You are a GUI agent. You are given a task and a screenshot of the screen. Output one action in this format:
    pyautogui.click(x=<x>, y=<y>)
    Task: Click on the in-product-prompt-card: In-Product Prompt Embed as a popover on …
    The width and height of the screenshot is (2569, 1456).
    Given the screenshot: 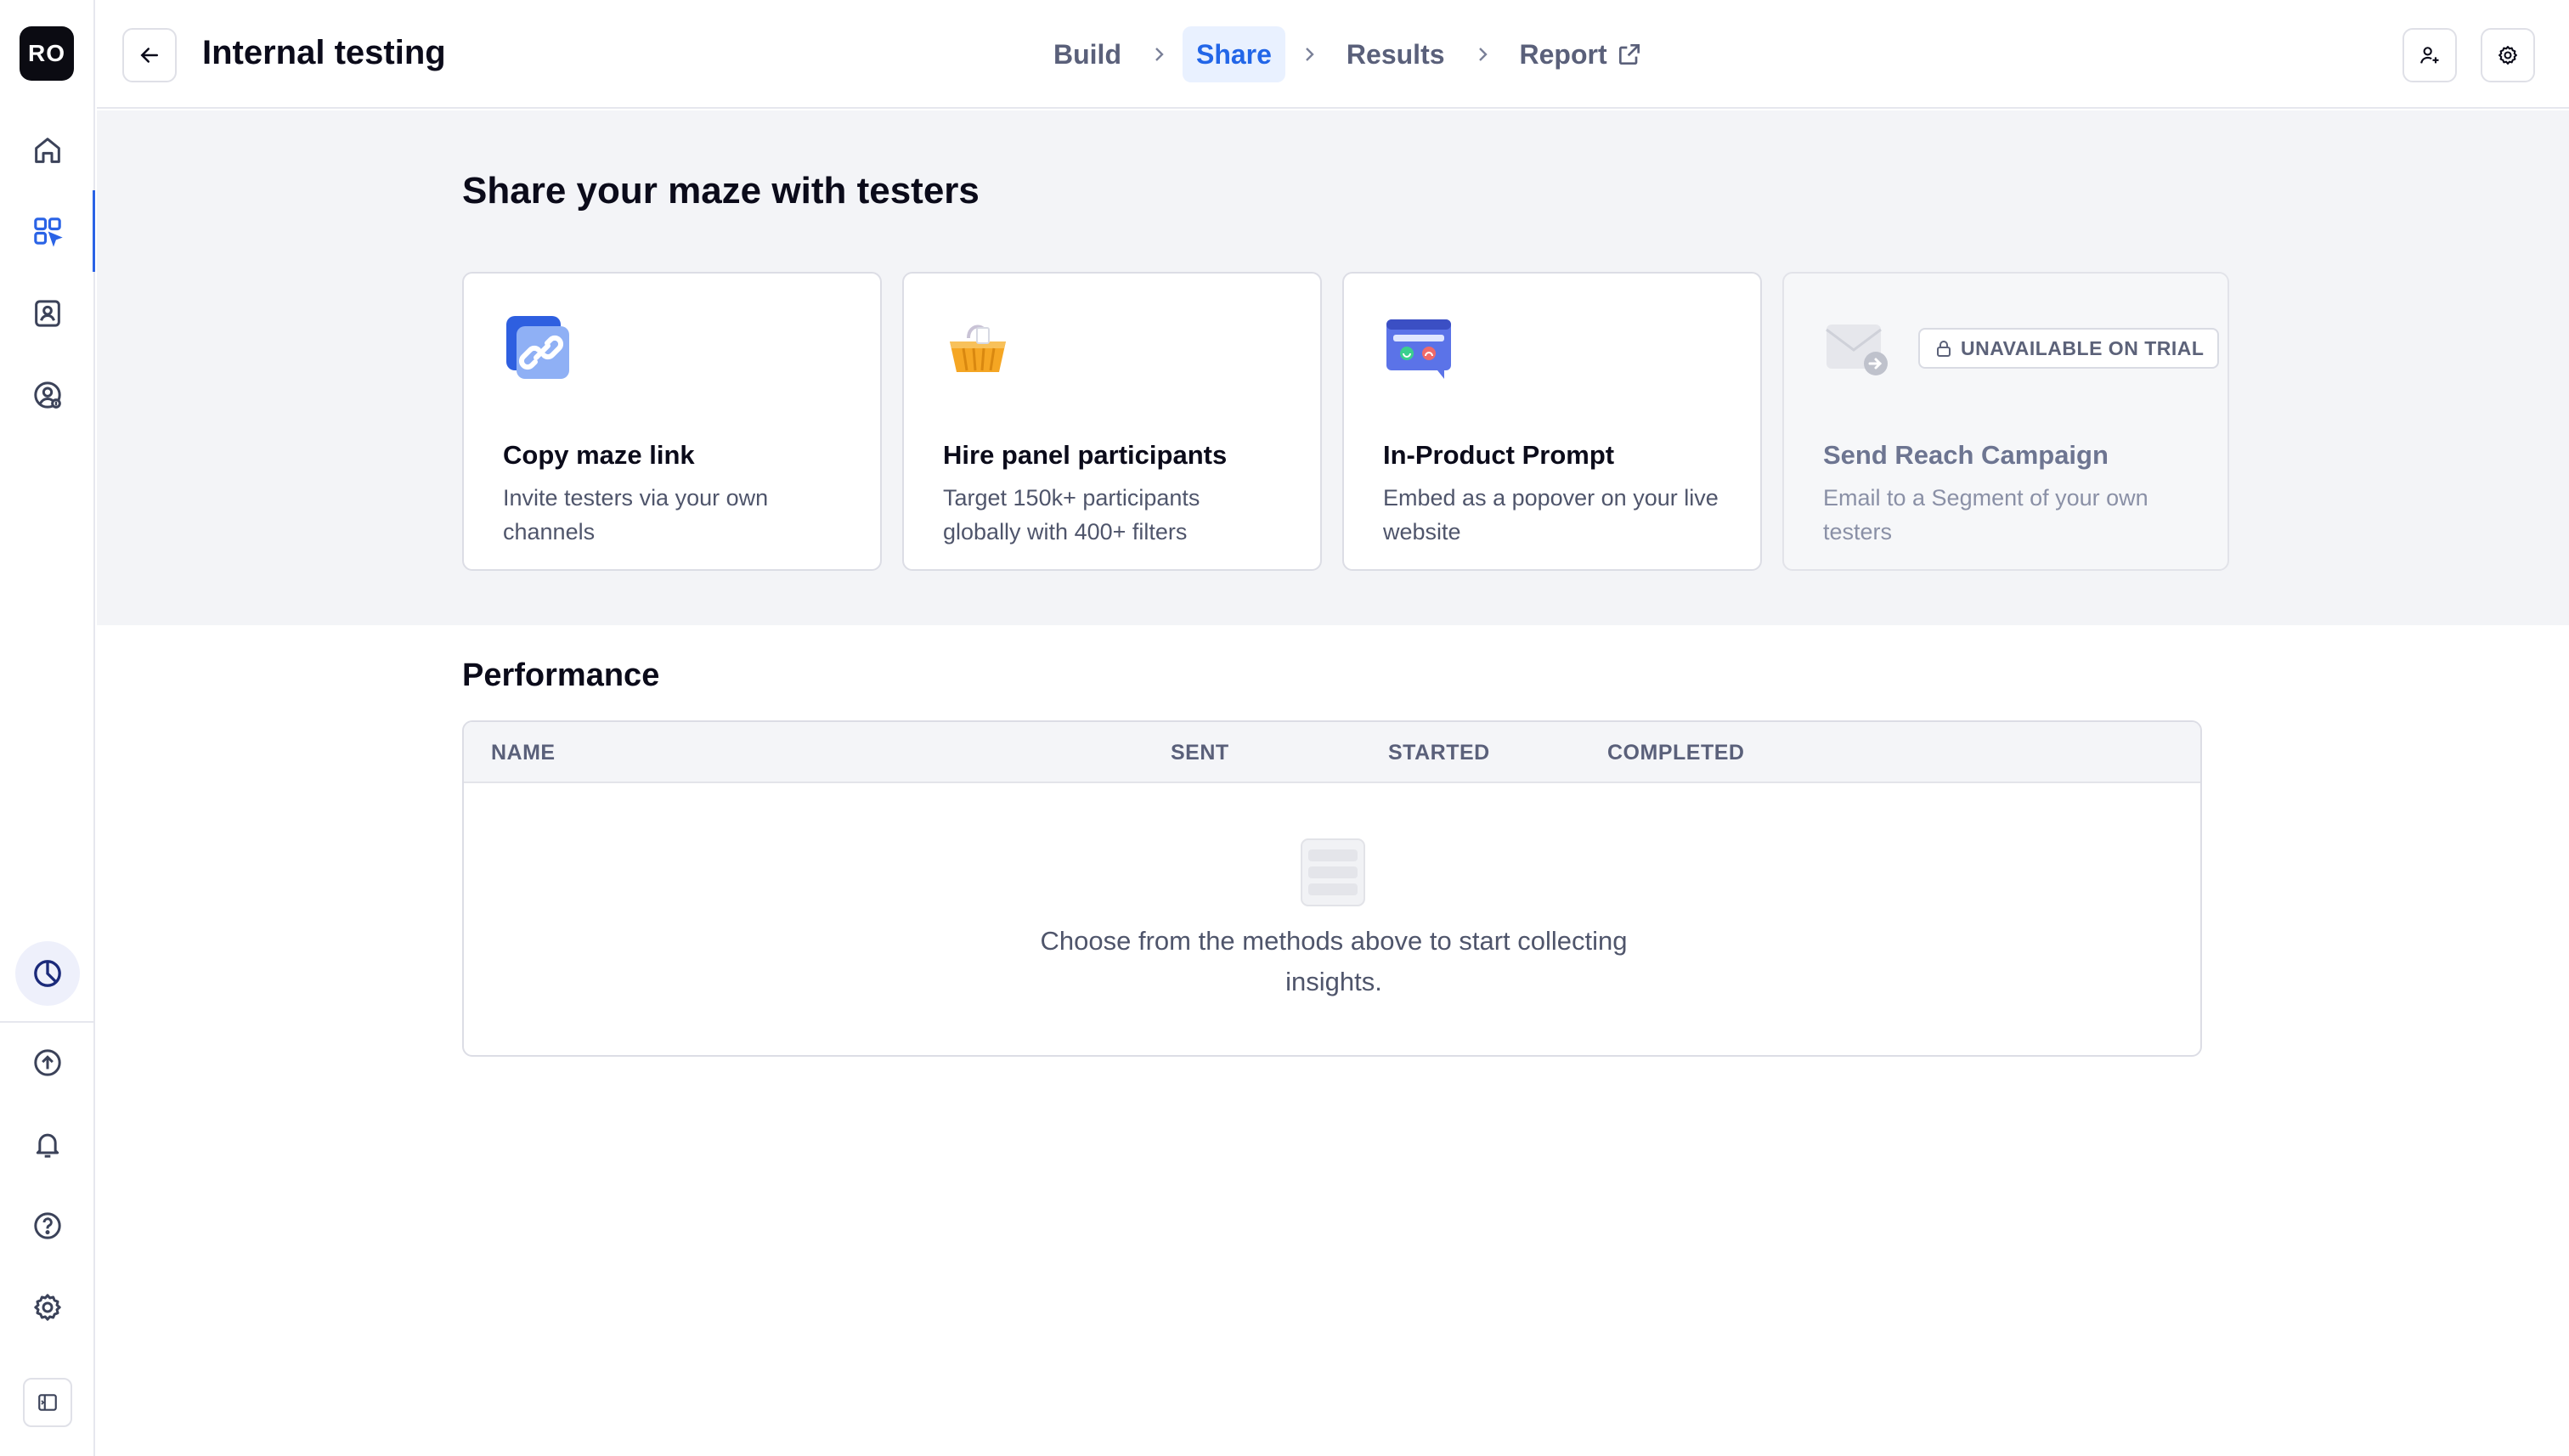 What is the action you would take?
    pyautogui.click(x=1552, y=422)
    